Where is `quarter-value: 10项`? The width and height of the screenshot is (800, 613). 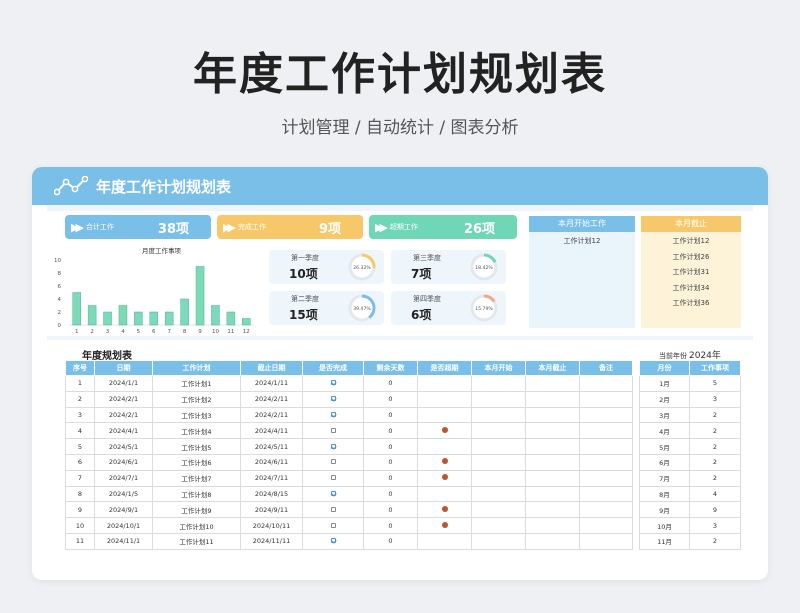
quarter-value: 10项 is located at coordinates (303, 274).